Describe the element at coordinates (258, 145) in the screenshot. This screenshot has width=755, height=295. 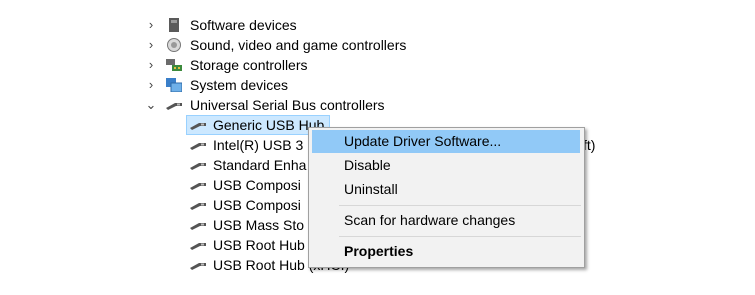
I see `tree-item-label: Intel(R) USB 3` at that location.